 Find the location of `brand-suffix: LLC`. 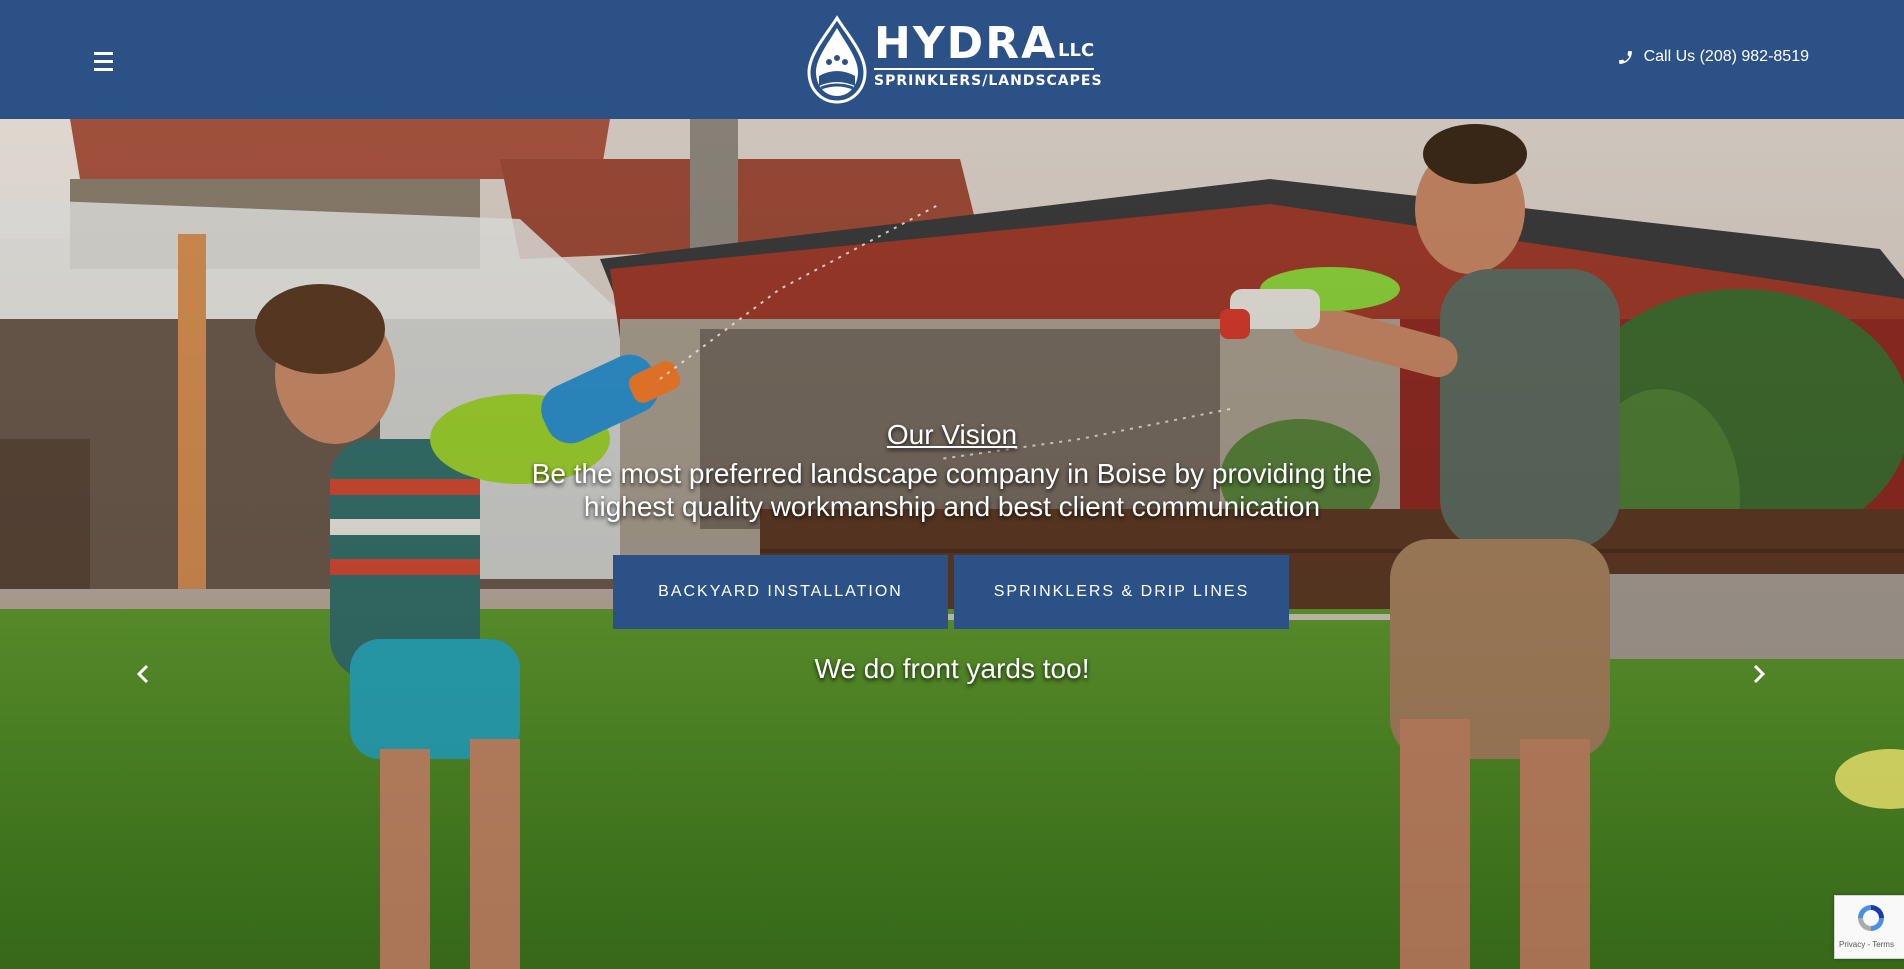

brand-suffix: LLC is located at coordinates (1076, 50).